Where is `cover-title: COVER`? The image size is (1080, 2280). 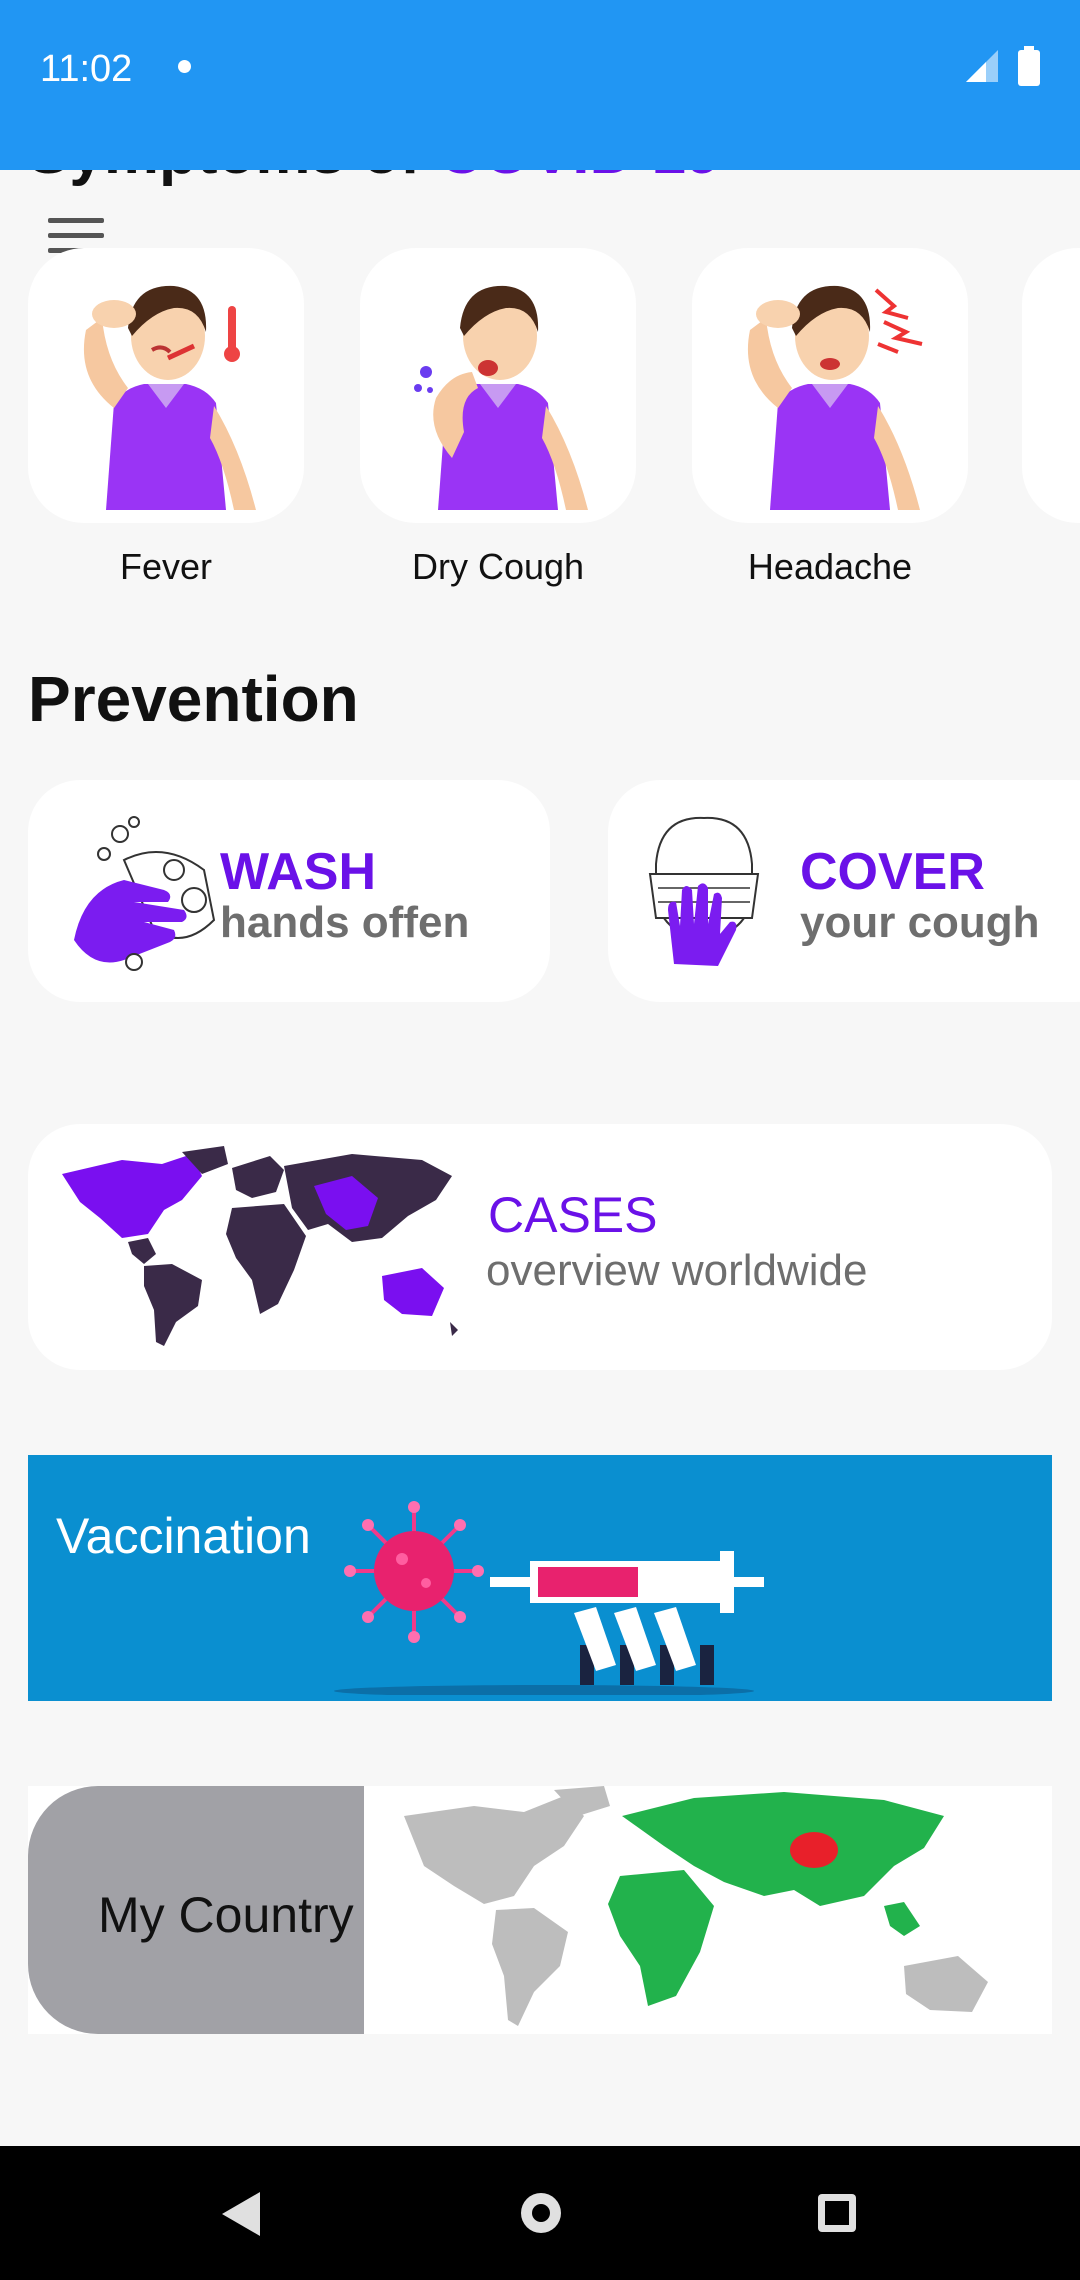 cover-title: COVER is located at coordinates (892, 872).